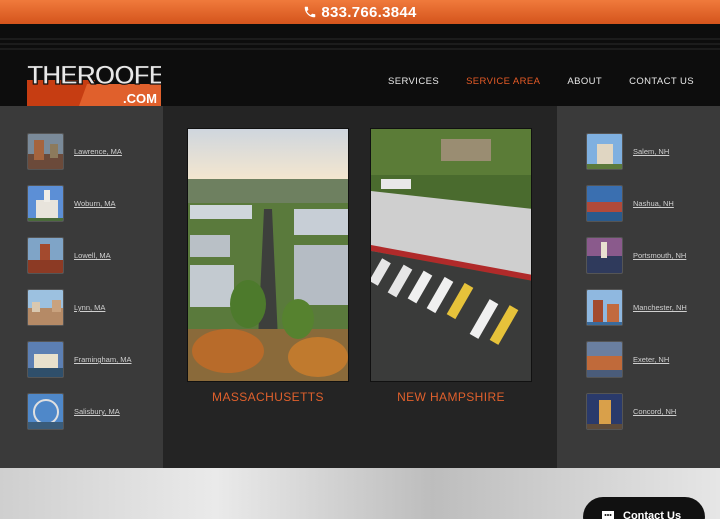  What do you see at coordinates (630, 203) in the screenshot?
I see `city-link-nashua: Nashua, NH` at bounding box center [630, 203].